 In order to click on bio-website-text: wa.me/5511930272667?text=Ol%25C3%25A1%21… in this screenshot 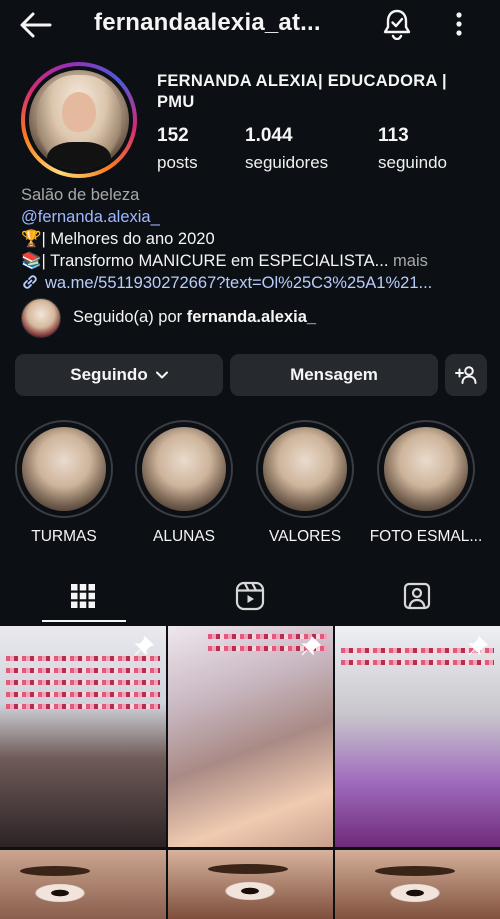, I will do `click(239, 283)`.